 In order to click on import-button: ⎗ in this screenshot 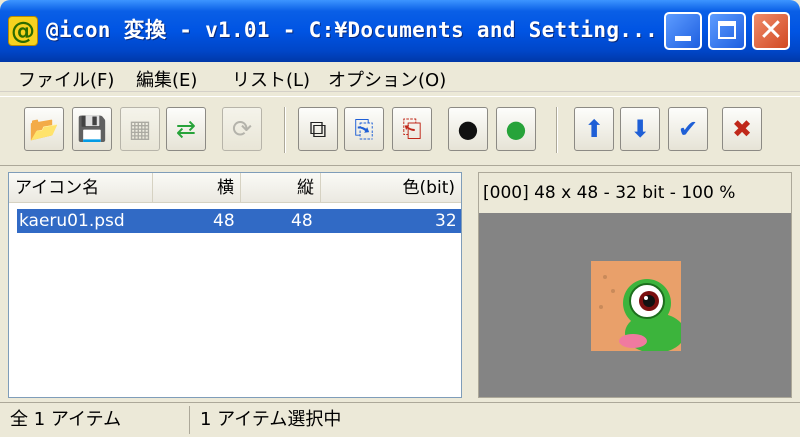, I will do `click(412, 129)`.